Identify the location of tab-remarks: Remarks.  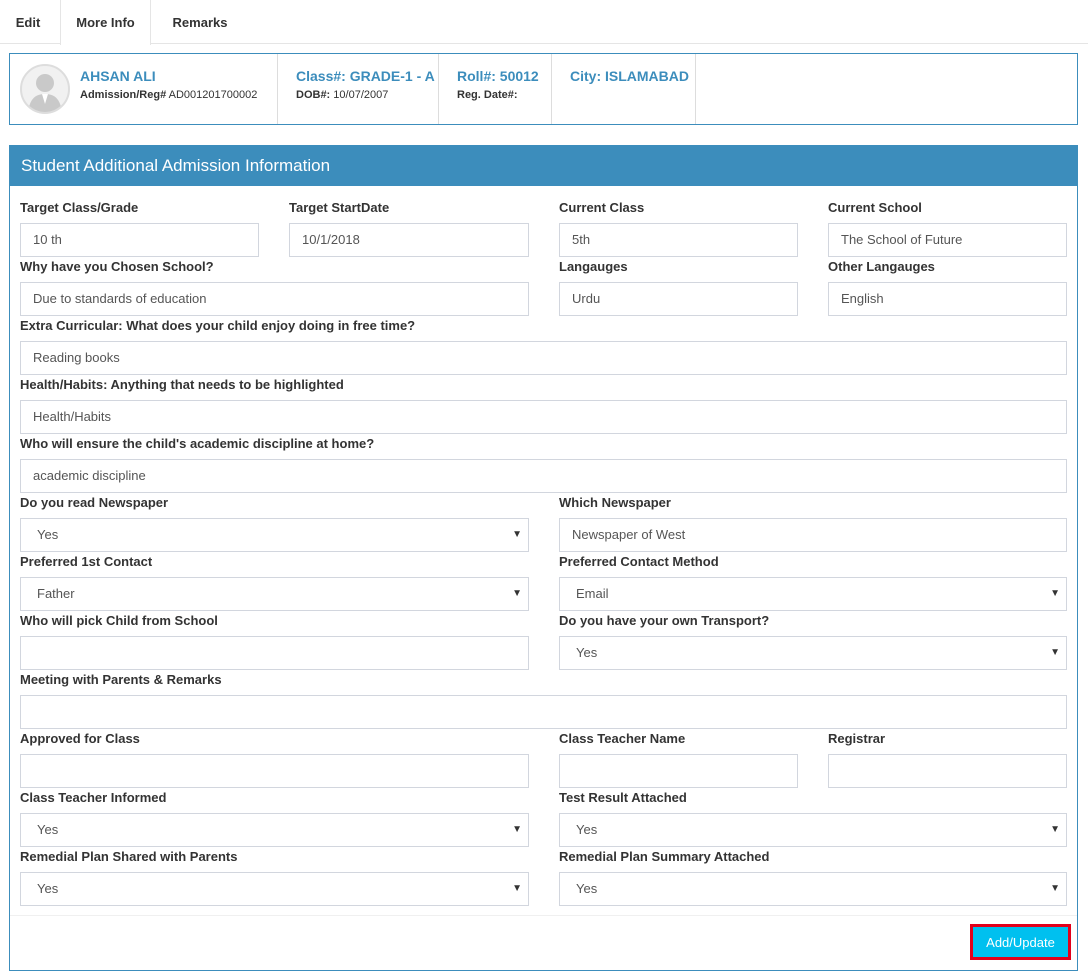
(200, 22).